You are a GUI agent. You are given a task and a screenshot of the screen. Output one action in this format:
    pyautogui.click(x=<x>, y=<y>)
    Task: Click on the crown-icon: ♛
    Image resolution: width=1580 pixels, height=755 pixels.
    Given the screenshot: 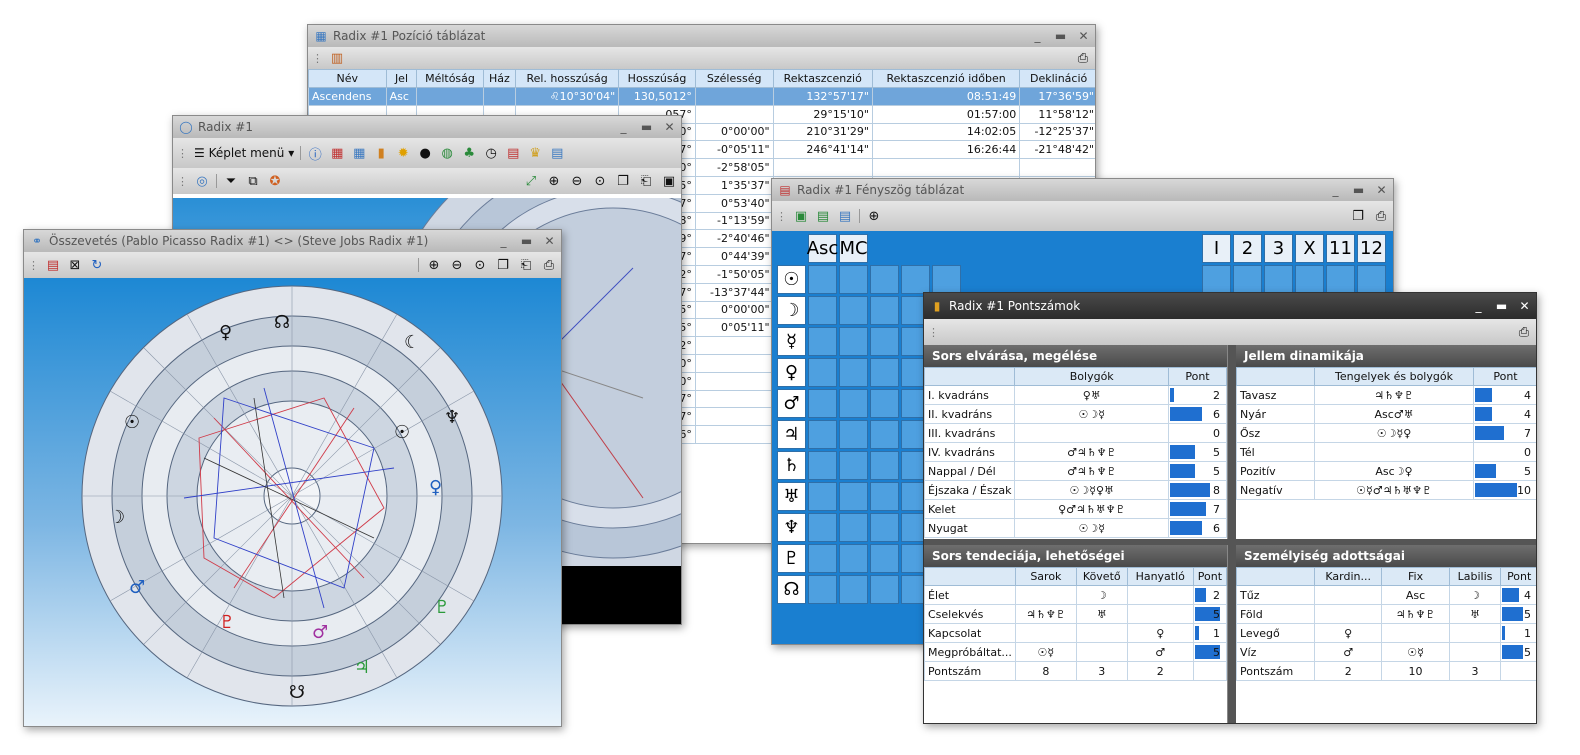 What is the action you would take?
    pyautogui.click(x=535, y=153)
    